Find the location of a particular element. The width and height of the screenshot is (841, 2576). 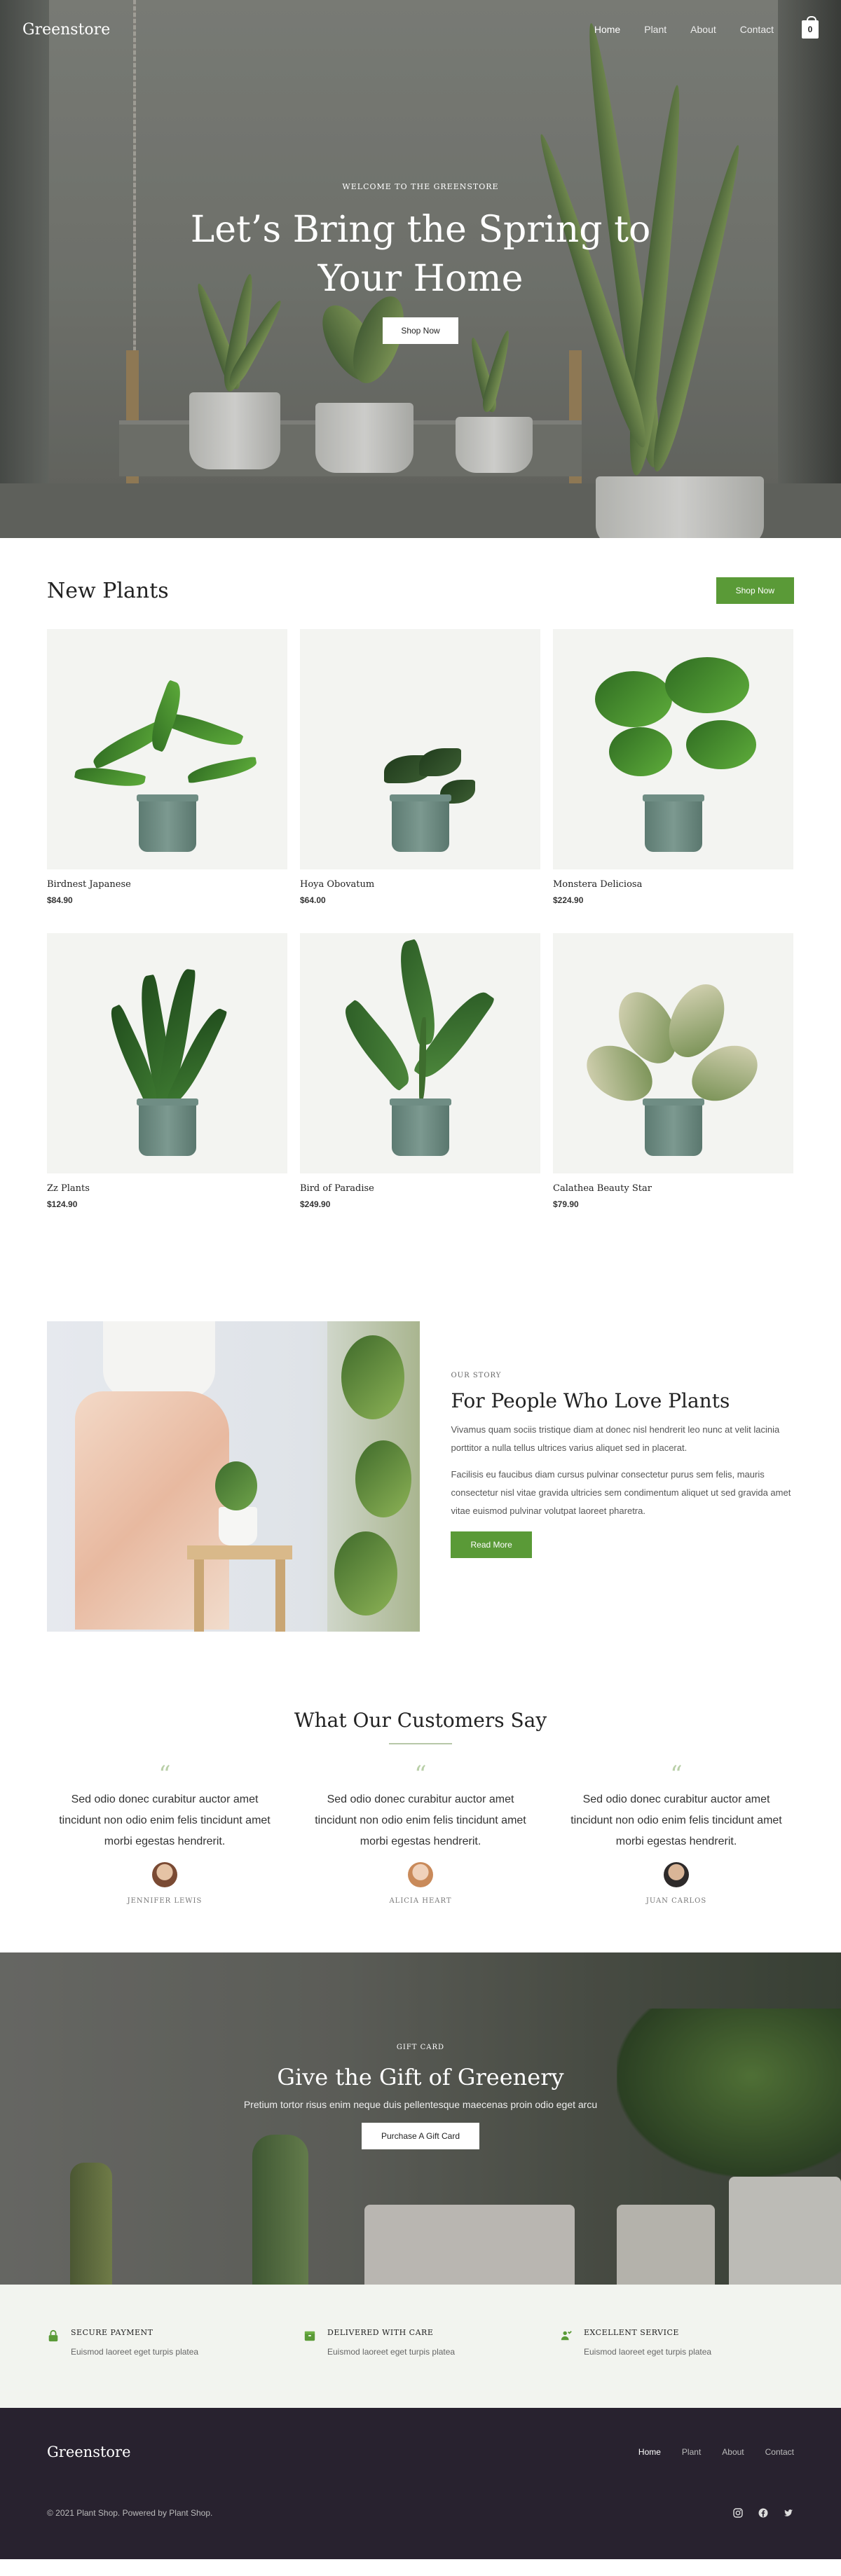

product-card: Birdnest Japanese $84.90 is located at coordinates (167, 767).